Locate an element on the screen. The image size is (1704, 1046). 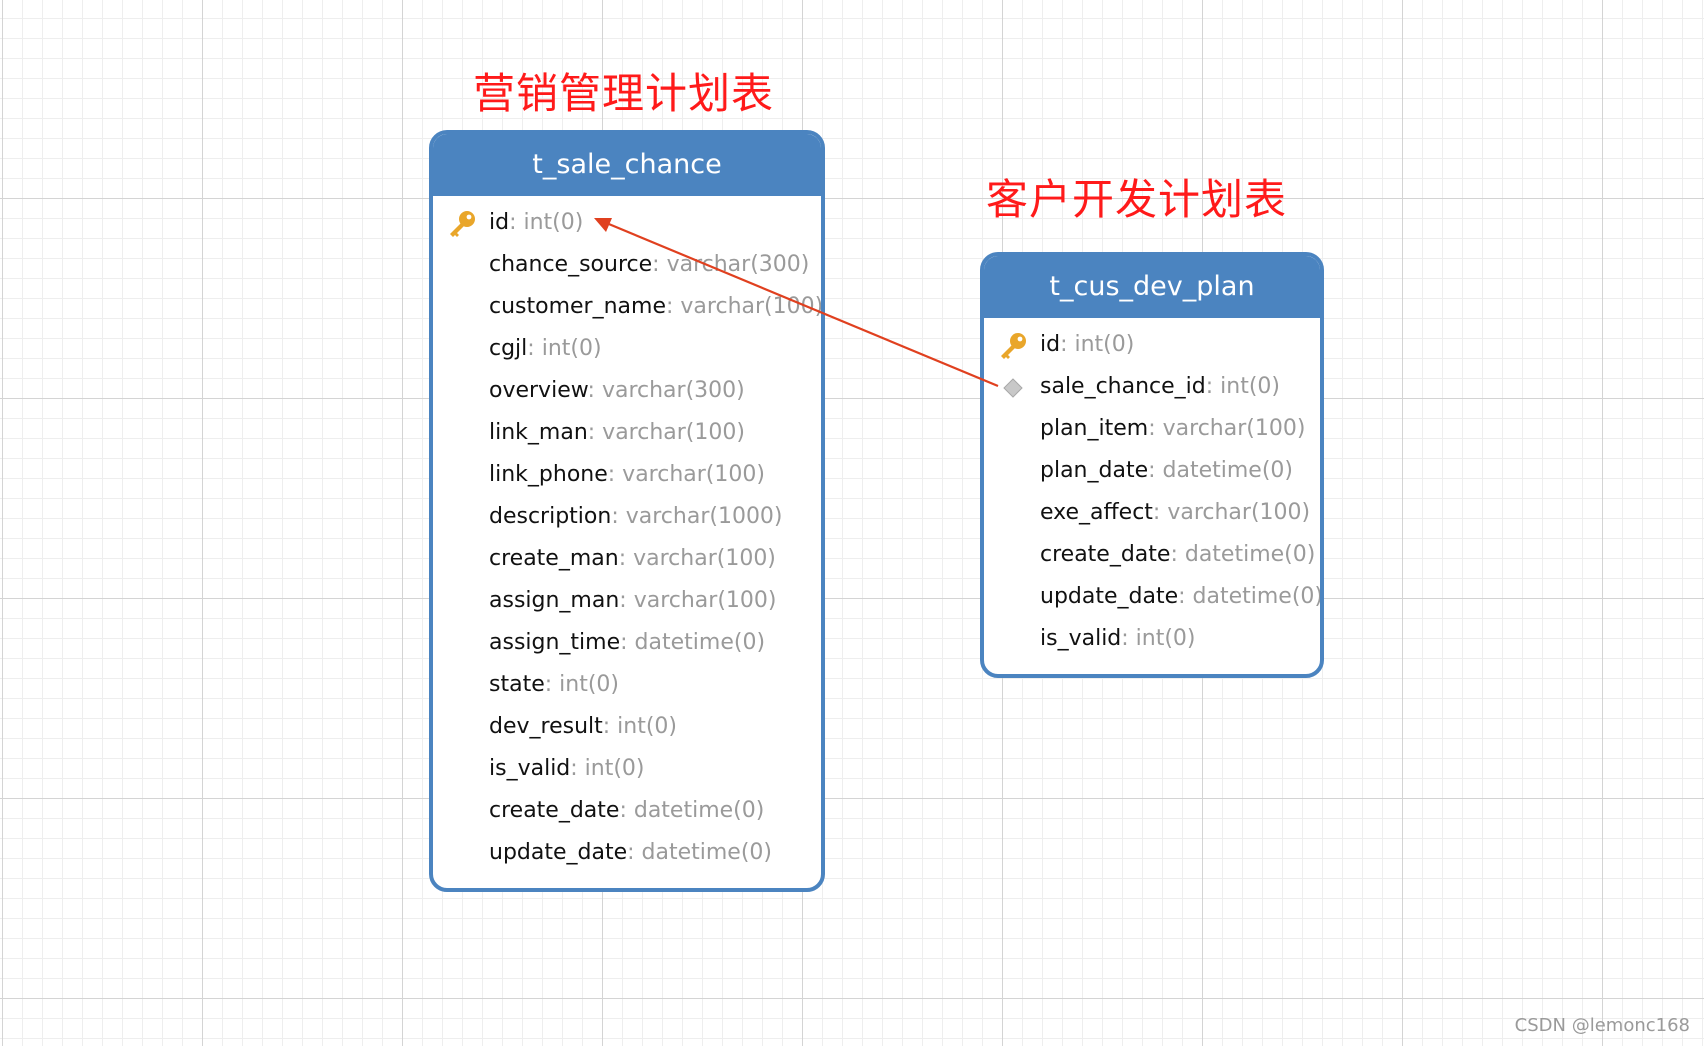
column-name: assign_time is located at coordinates (555, 642).